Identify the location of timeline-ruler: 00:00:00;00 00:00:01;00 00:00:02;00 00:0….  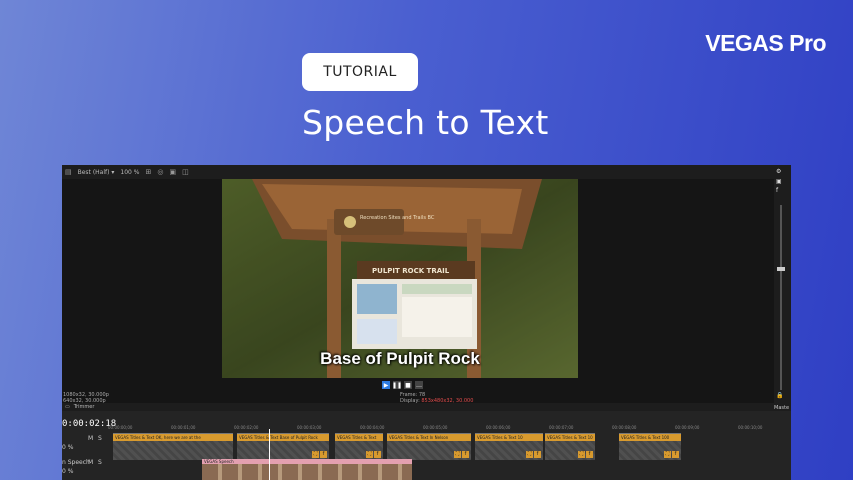
(449, 429).